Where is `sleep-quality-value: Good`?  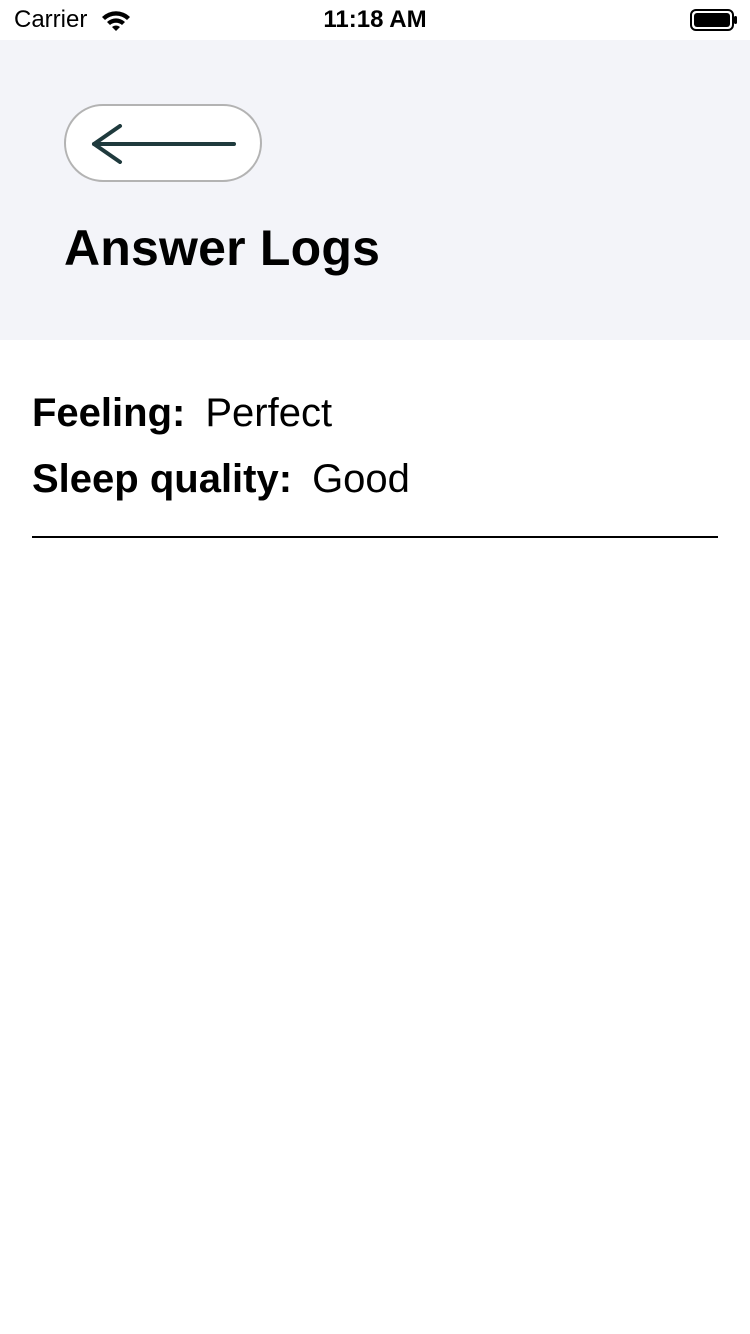
sleep-quality-value: Good is located at coordinates (361, 479).